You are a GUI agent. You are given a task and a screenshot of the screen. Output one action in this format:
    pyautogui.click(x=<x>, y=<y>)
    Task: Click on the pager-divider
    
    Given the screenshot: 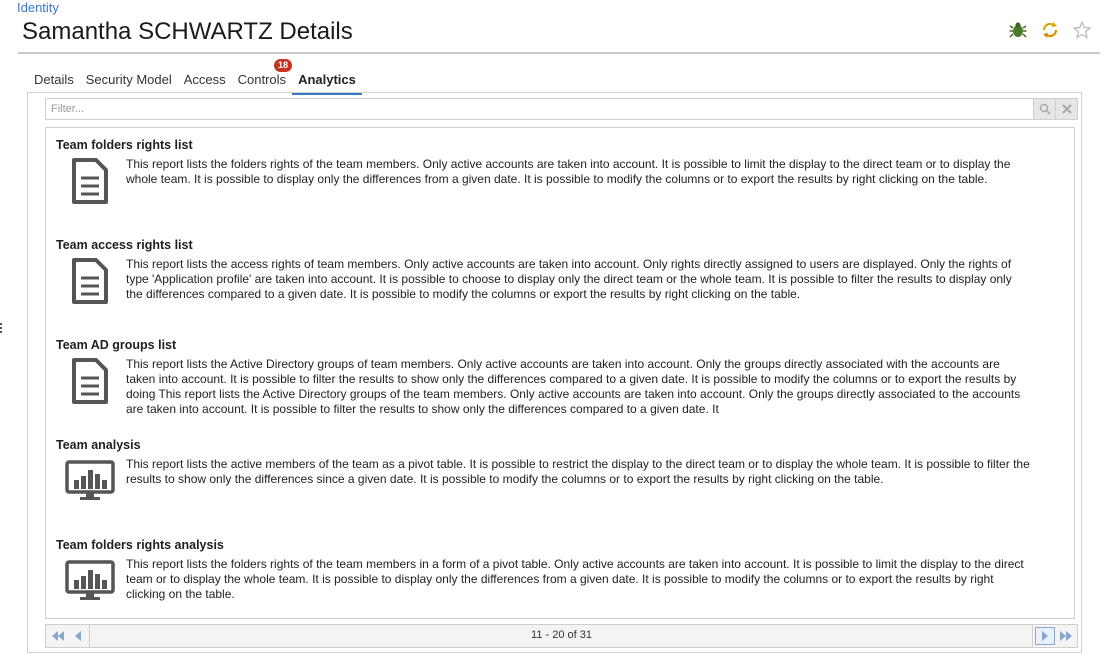 What is the action you would take?
    pyautogui.click(x=1032, y=636)
    